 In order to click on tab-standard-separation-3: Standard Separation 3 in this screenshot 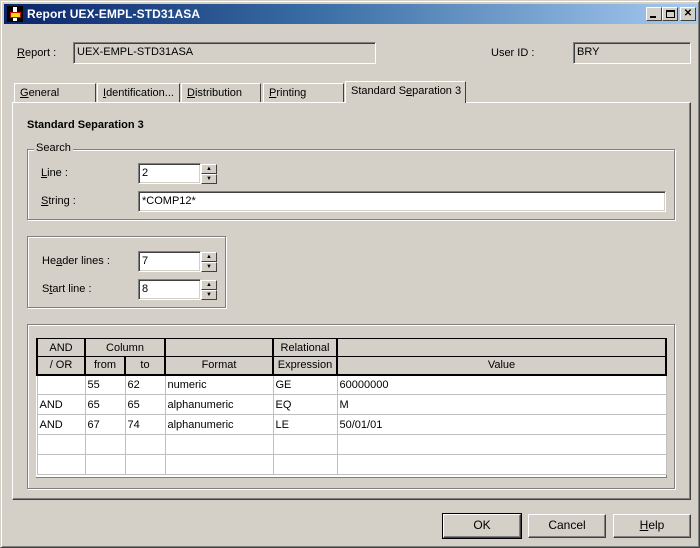, I will do `click(405, 92)`.